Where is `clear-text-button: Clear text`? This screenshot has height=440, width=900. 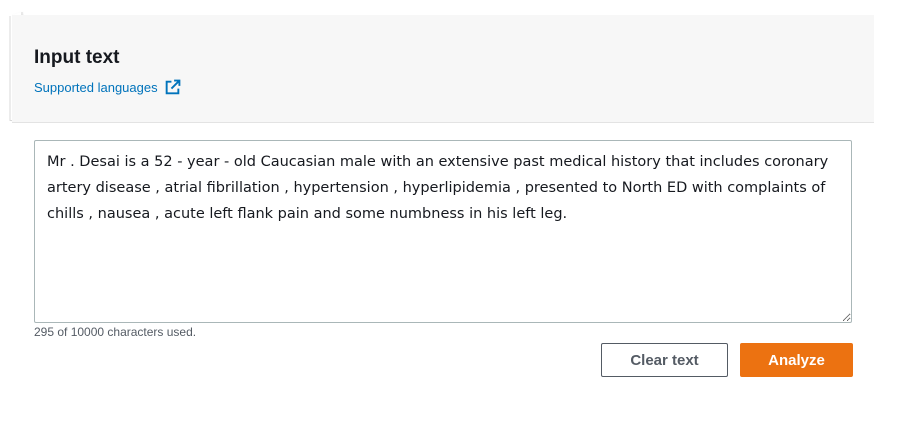
clear-text-button: Clear text is located at coordinates (664, 360).